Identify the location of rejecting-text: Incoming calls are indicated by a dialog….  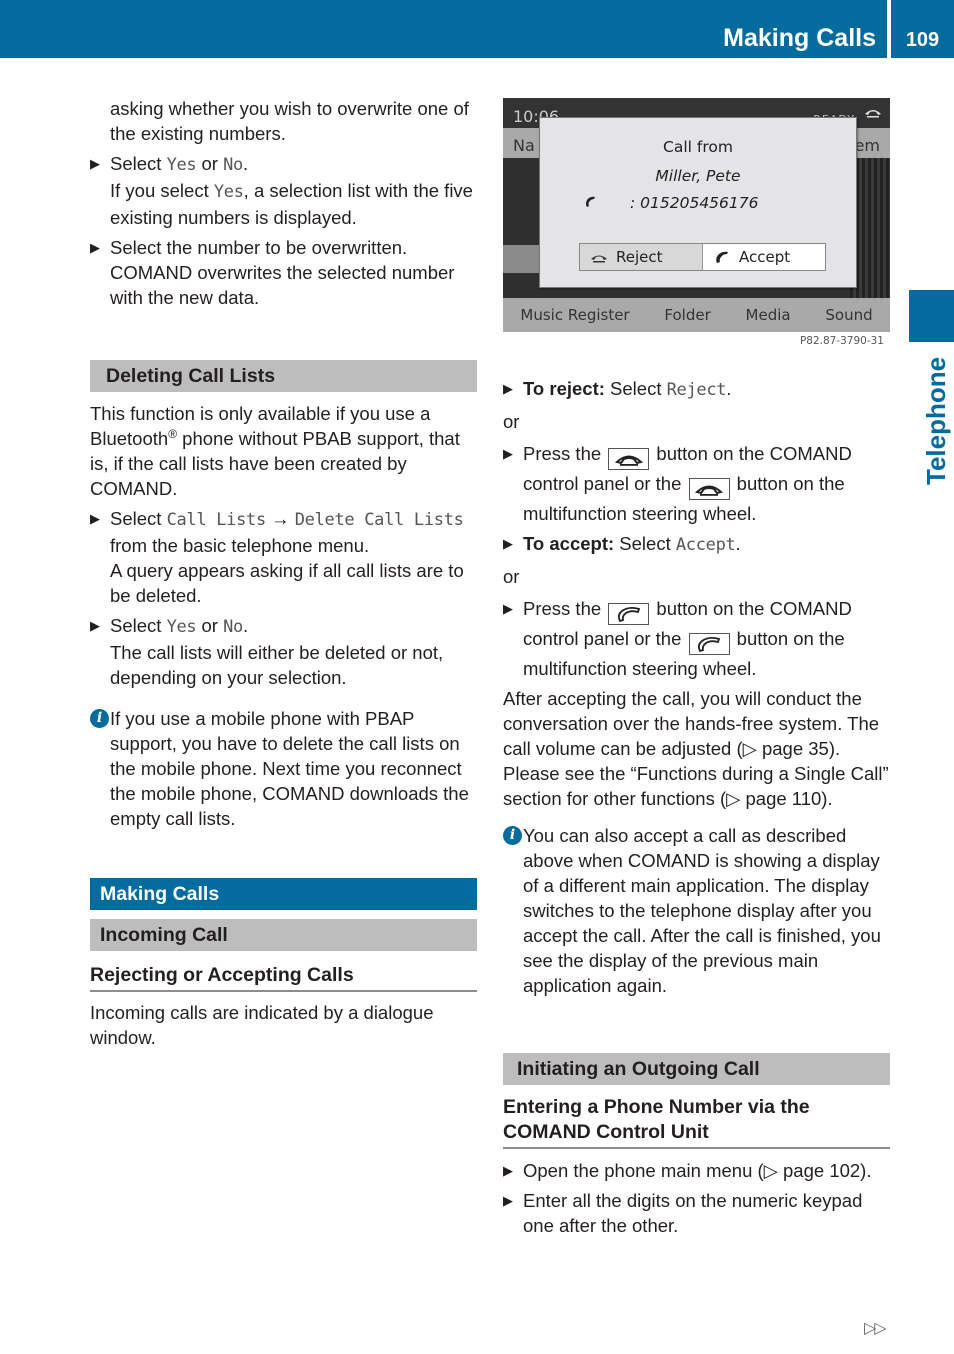
(262, 1025).